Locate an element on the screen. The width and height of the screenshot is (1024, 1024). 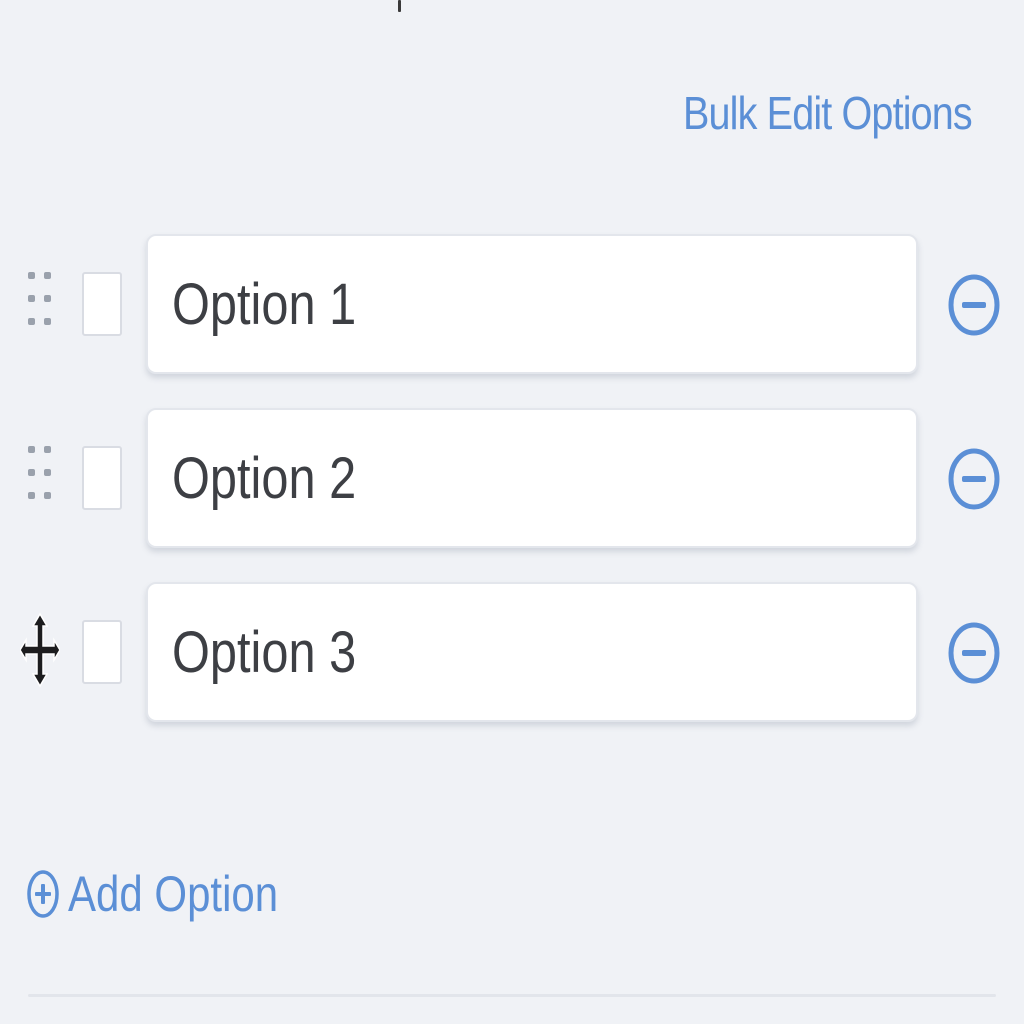
add-option-button: Add Option is located at coordinates (172, 894).